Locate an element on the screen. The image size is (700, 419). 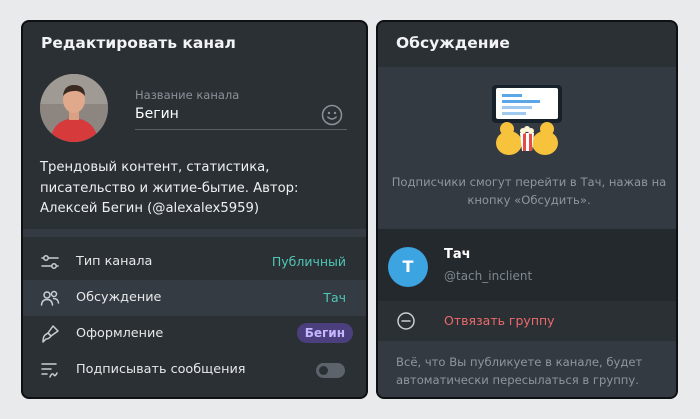
edit-channel-title: Редактировать канал is located at coordinates (138, 43).